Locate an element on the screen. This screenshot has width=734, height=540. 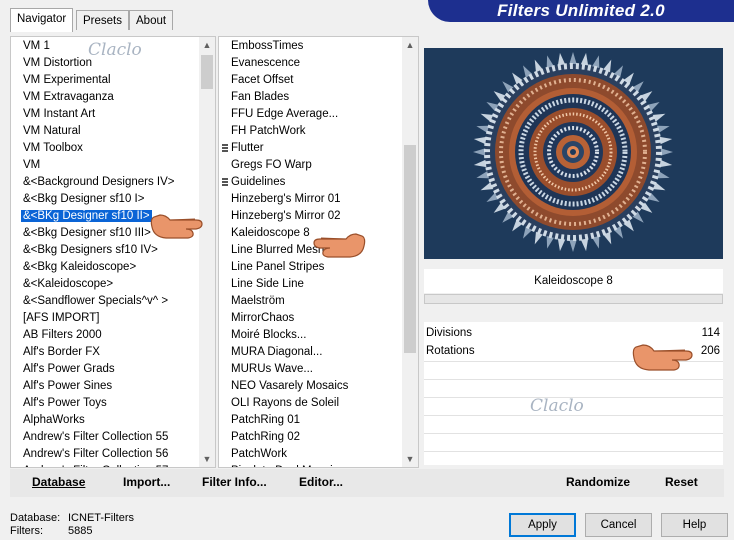
list-item: &<Bkg Designer sf10 I> is located at coordinates (113, 199).